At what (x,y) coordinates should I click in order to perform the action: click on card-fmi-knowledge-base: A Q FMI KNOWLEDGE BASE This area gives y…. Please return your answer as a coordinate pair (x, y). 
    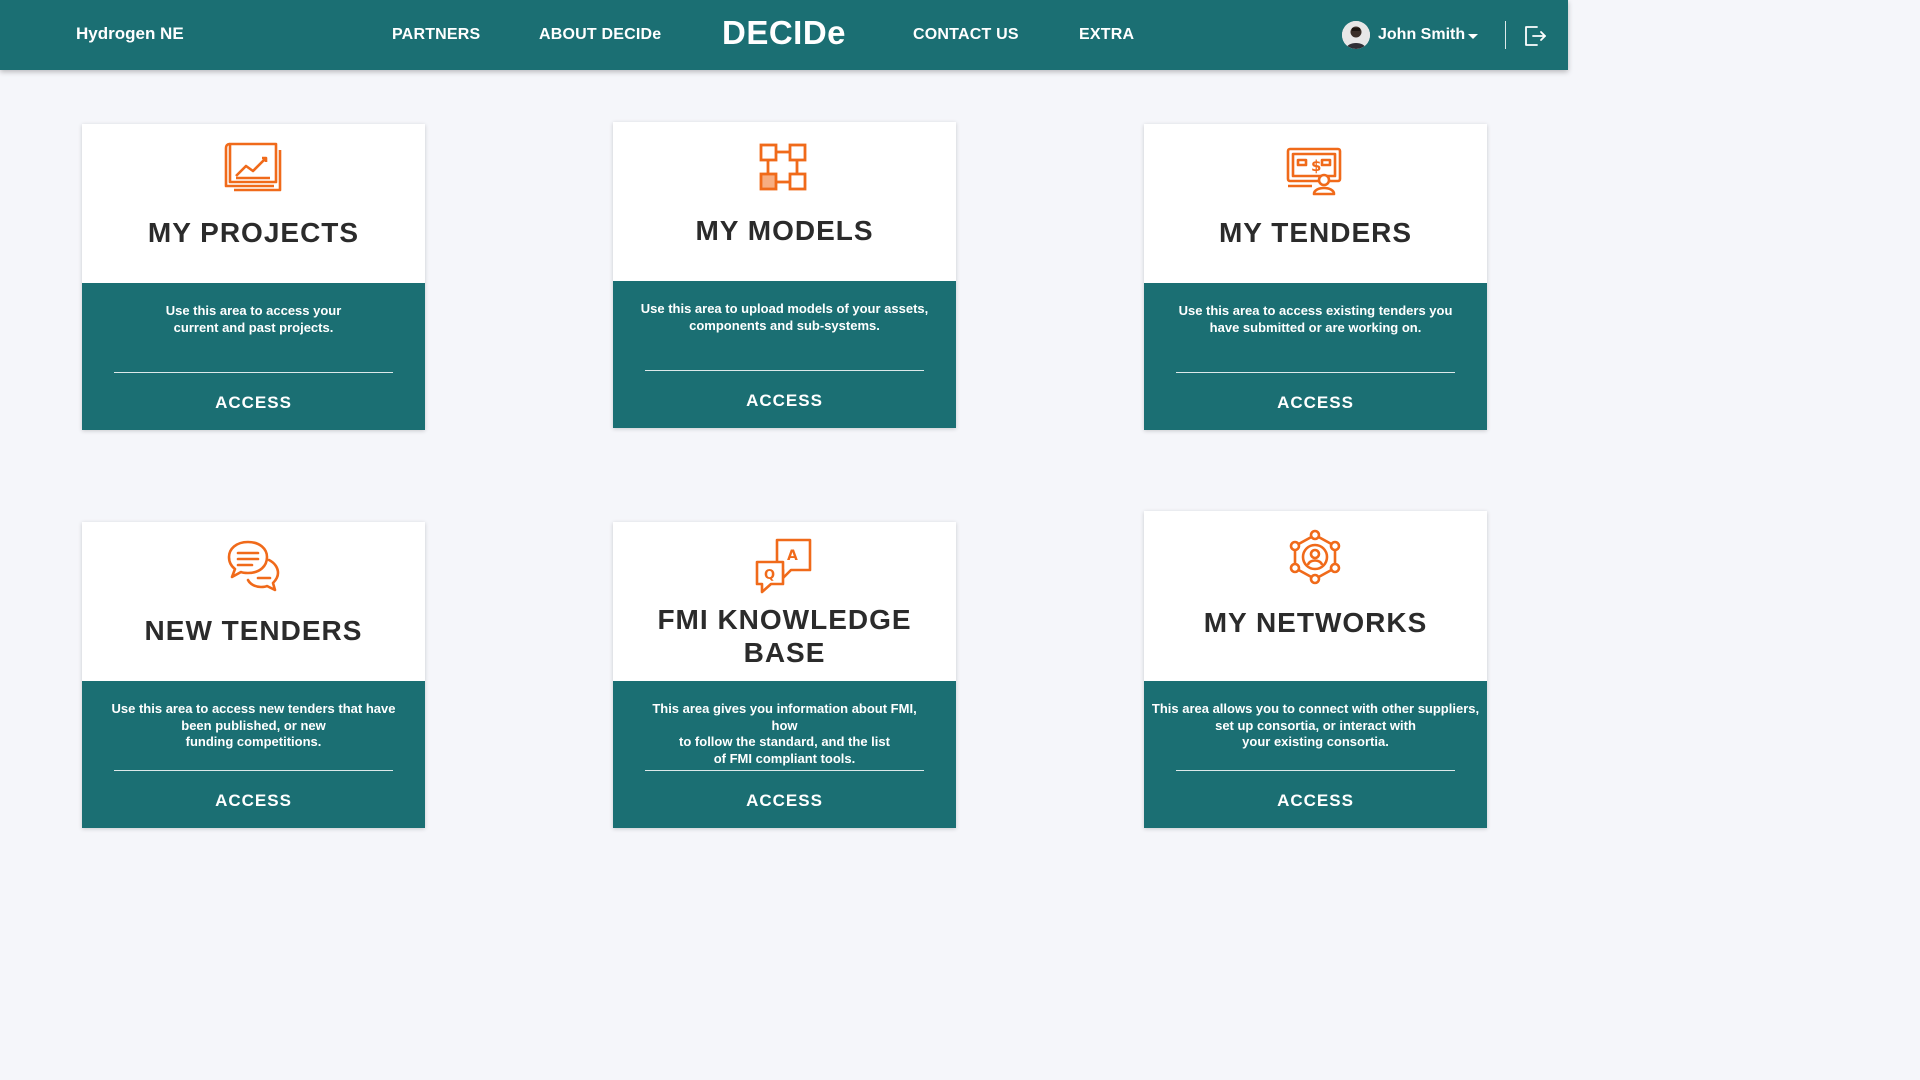
    Looking at the image, I should click on (784, 675).